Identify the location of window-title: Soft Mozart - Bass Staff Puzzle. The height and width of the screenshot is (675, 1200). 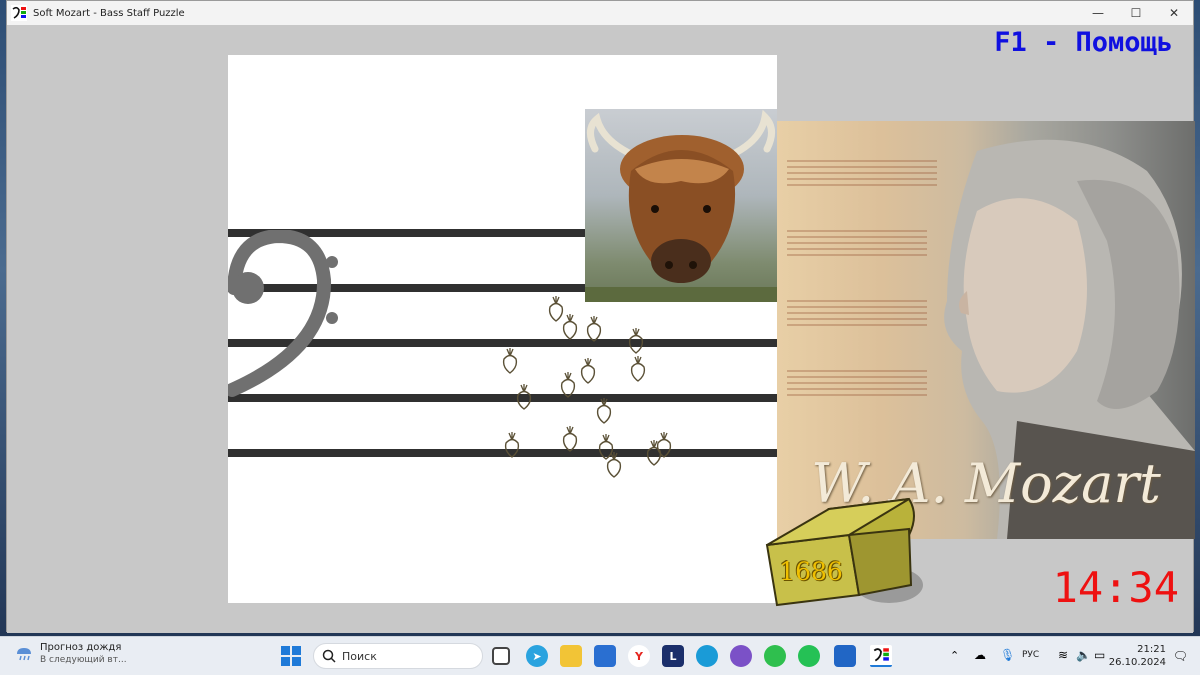
(109, 13).